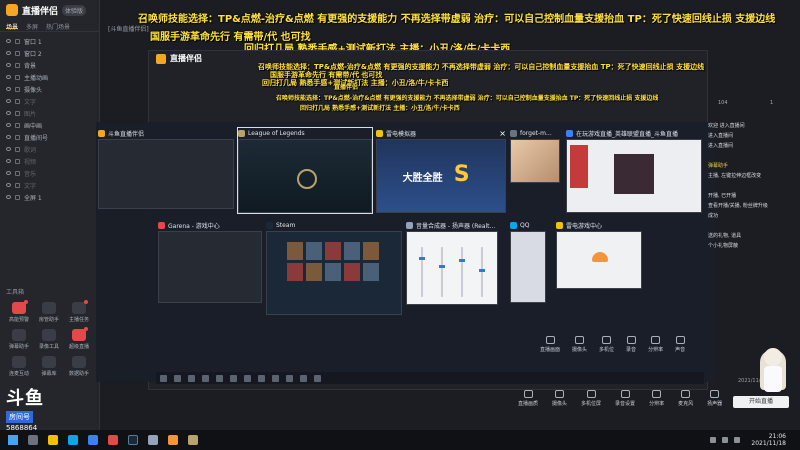 This screenshot has width=800, height=450. Describe the element at coordinates (49, 149) in the screenshot. I see `scene-item: 歌词` at that location.